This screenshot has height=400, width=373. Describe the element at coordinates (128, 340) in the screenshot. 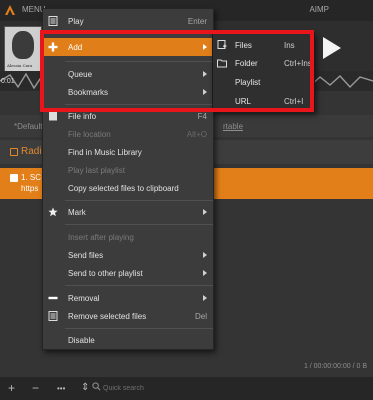

I see `menu-item-disable: Disable` at that location.